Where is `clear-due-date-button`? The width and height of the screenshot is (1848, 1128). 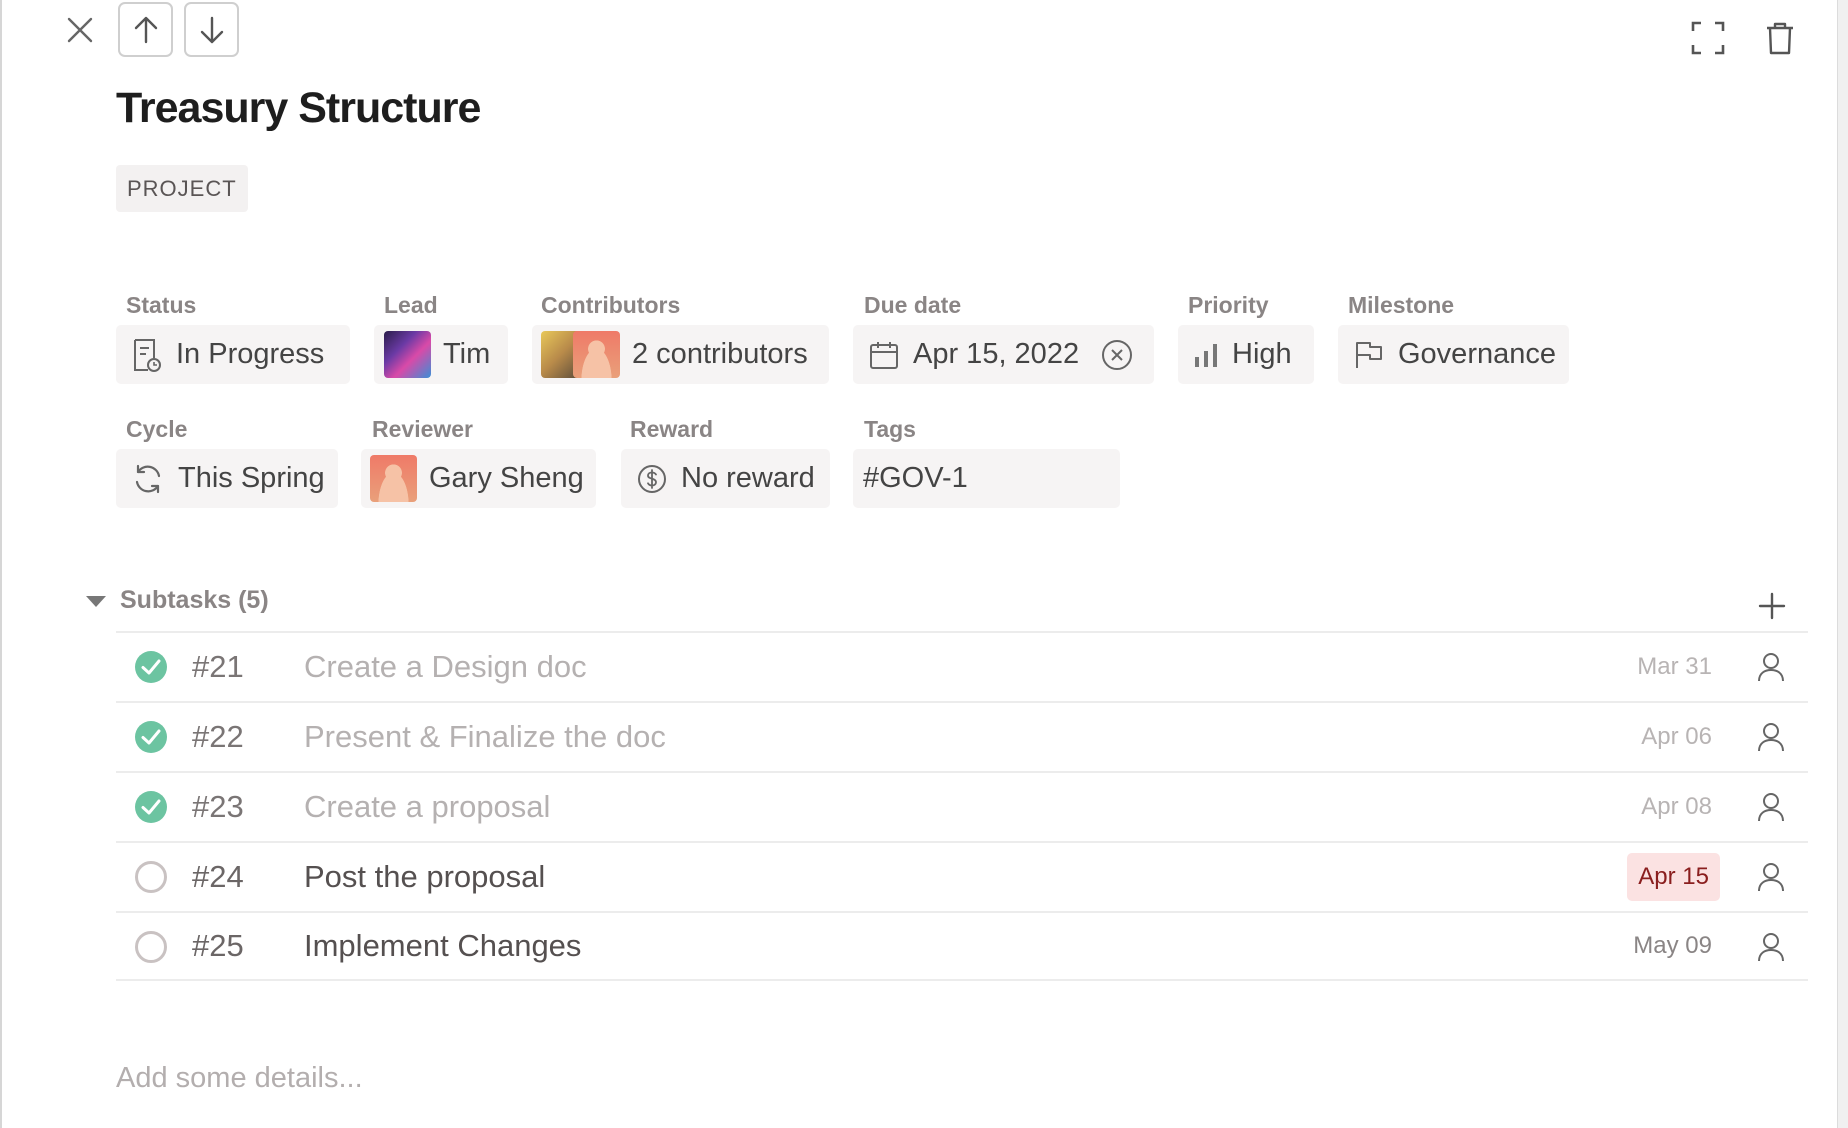 clear-due-date-button is located at coordinates (1117, 355).